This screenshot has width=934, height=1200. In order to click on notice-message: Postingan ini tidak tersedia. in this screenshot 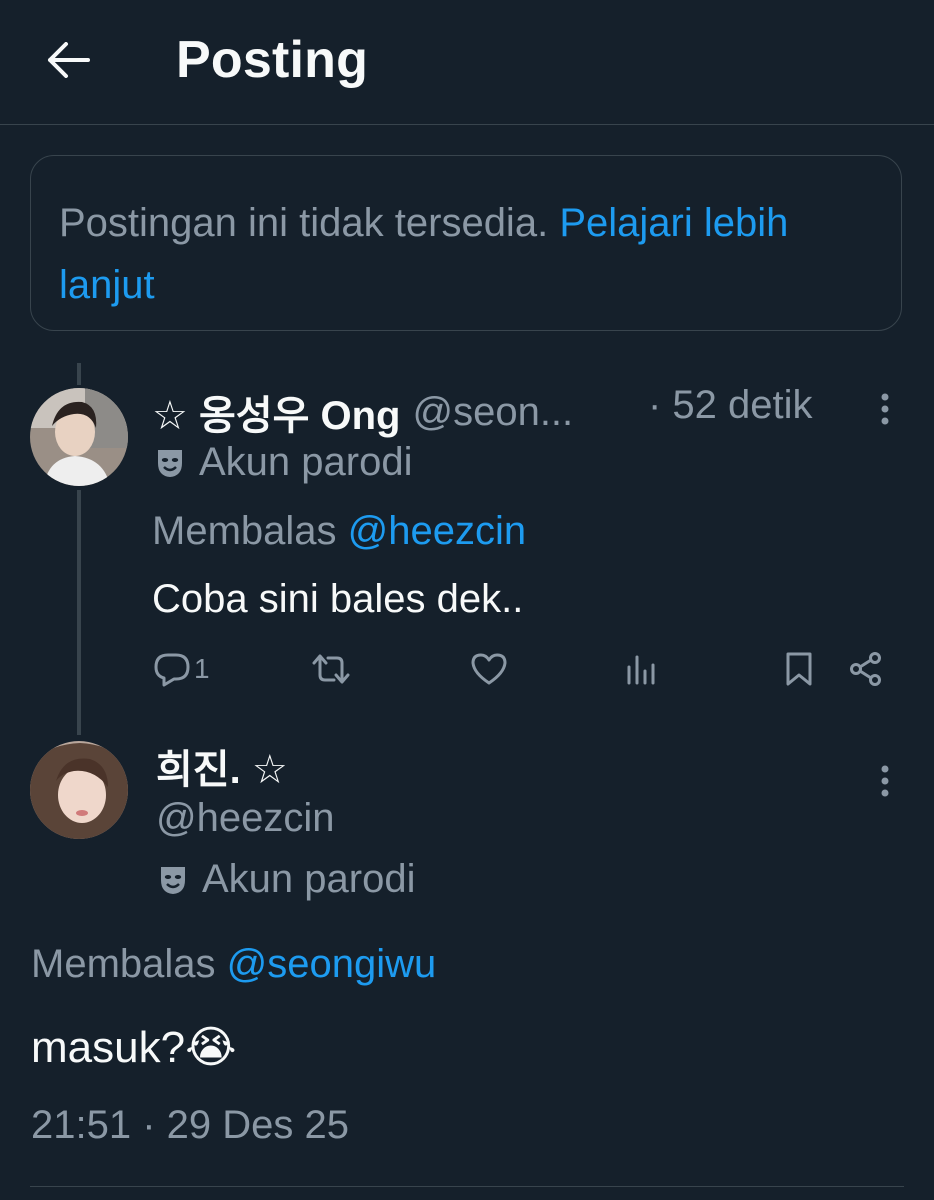, I will do `click(304, 223)`.